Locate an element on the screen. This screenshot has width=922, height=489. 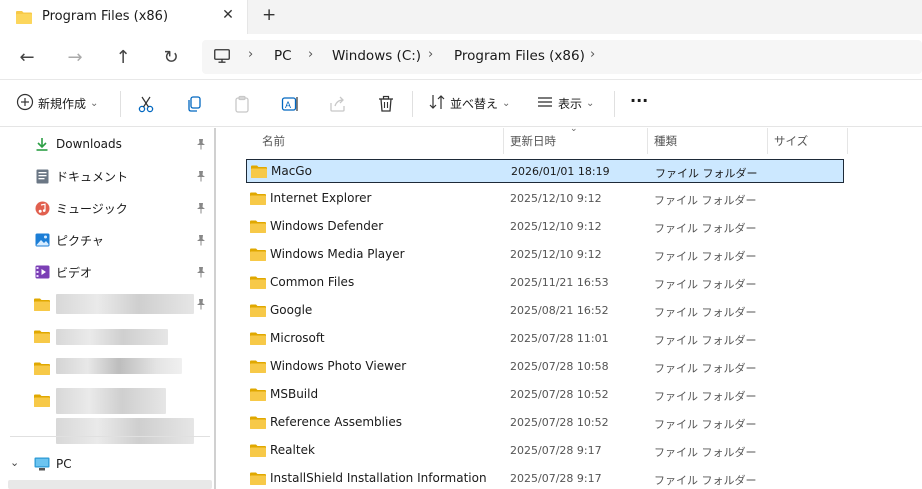
breadcrumb-windows-c: Windows (C:) is located at coordinates (376, 56).